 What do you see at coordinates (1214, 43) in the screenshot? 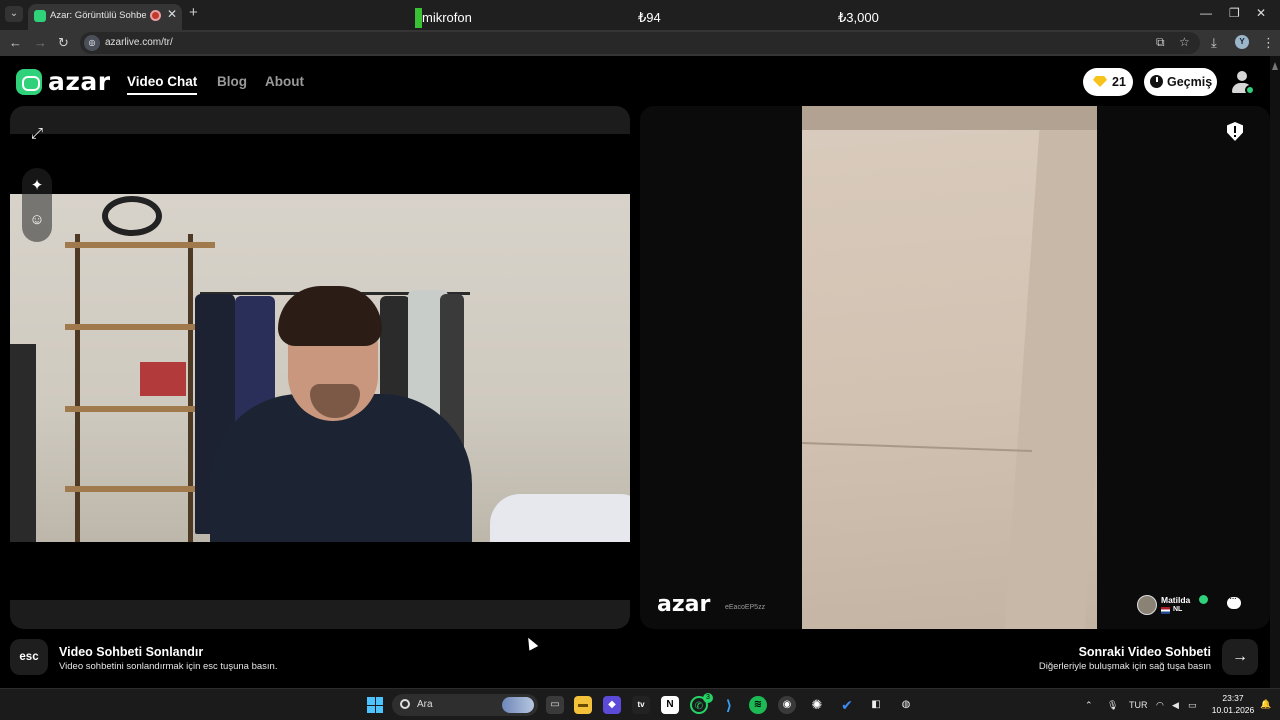
I see `downloads-icon: ⤓` at bounding box center [1214, 43].